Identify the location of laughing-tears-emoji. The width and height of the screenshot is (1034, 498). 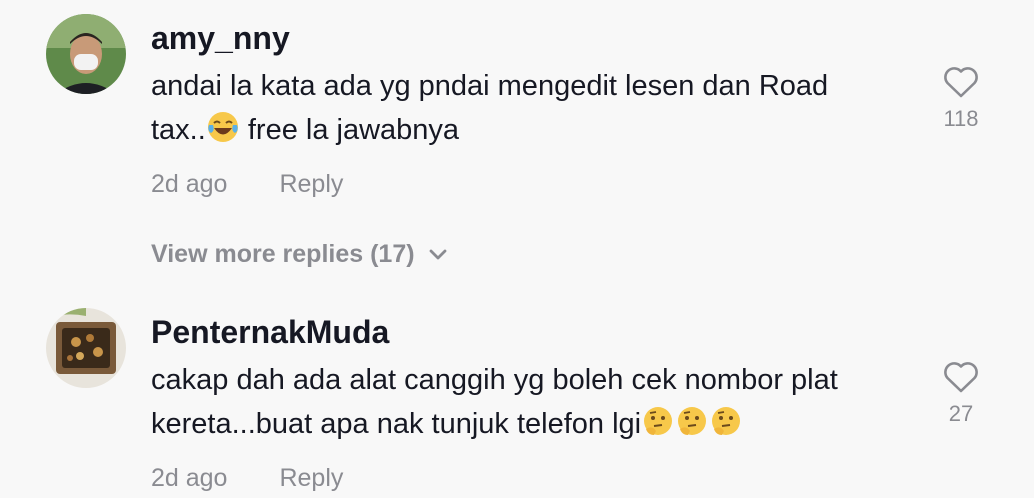
(223, 133).